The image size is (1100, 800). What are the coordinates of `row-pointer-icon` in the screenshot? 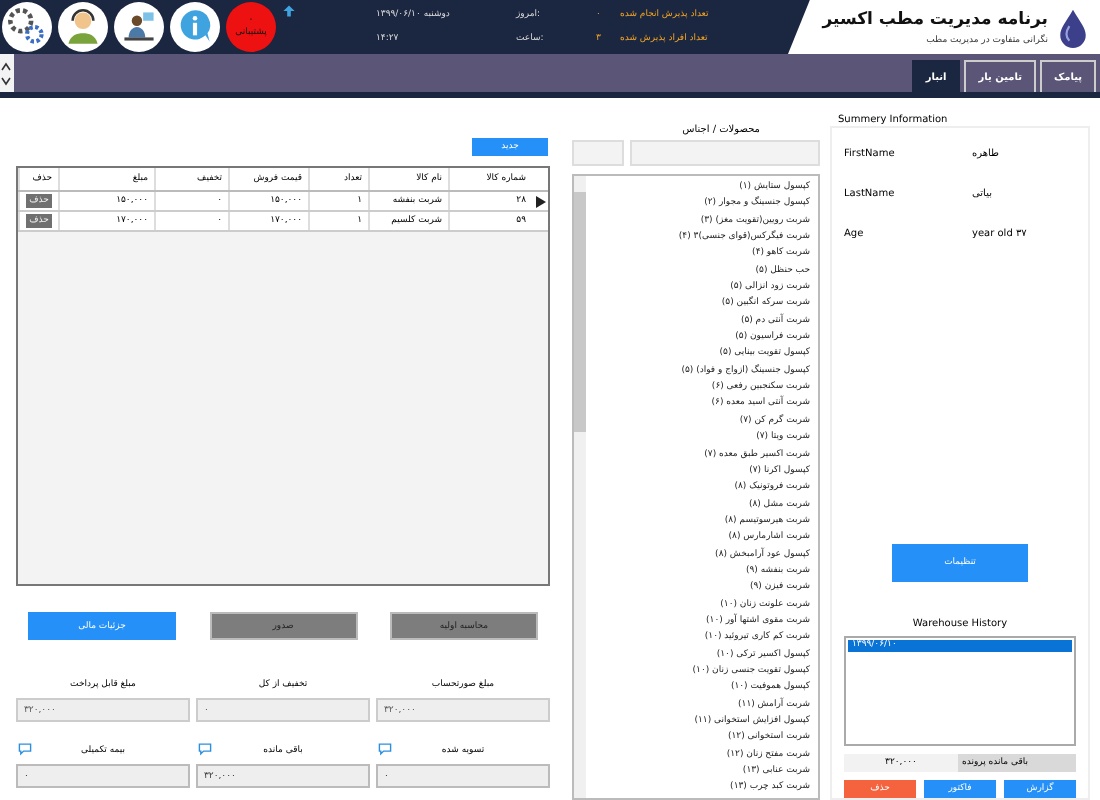 It's located at (540, 201).